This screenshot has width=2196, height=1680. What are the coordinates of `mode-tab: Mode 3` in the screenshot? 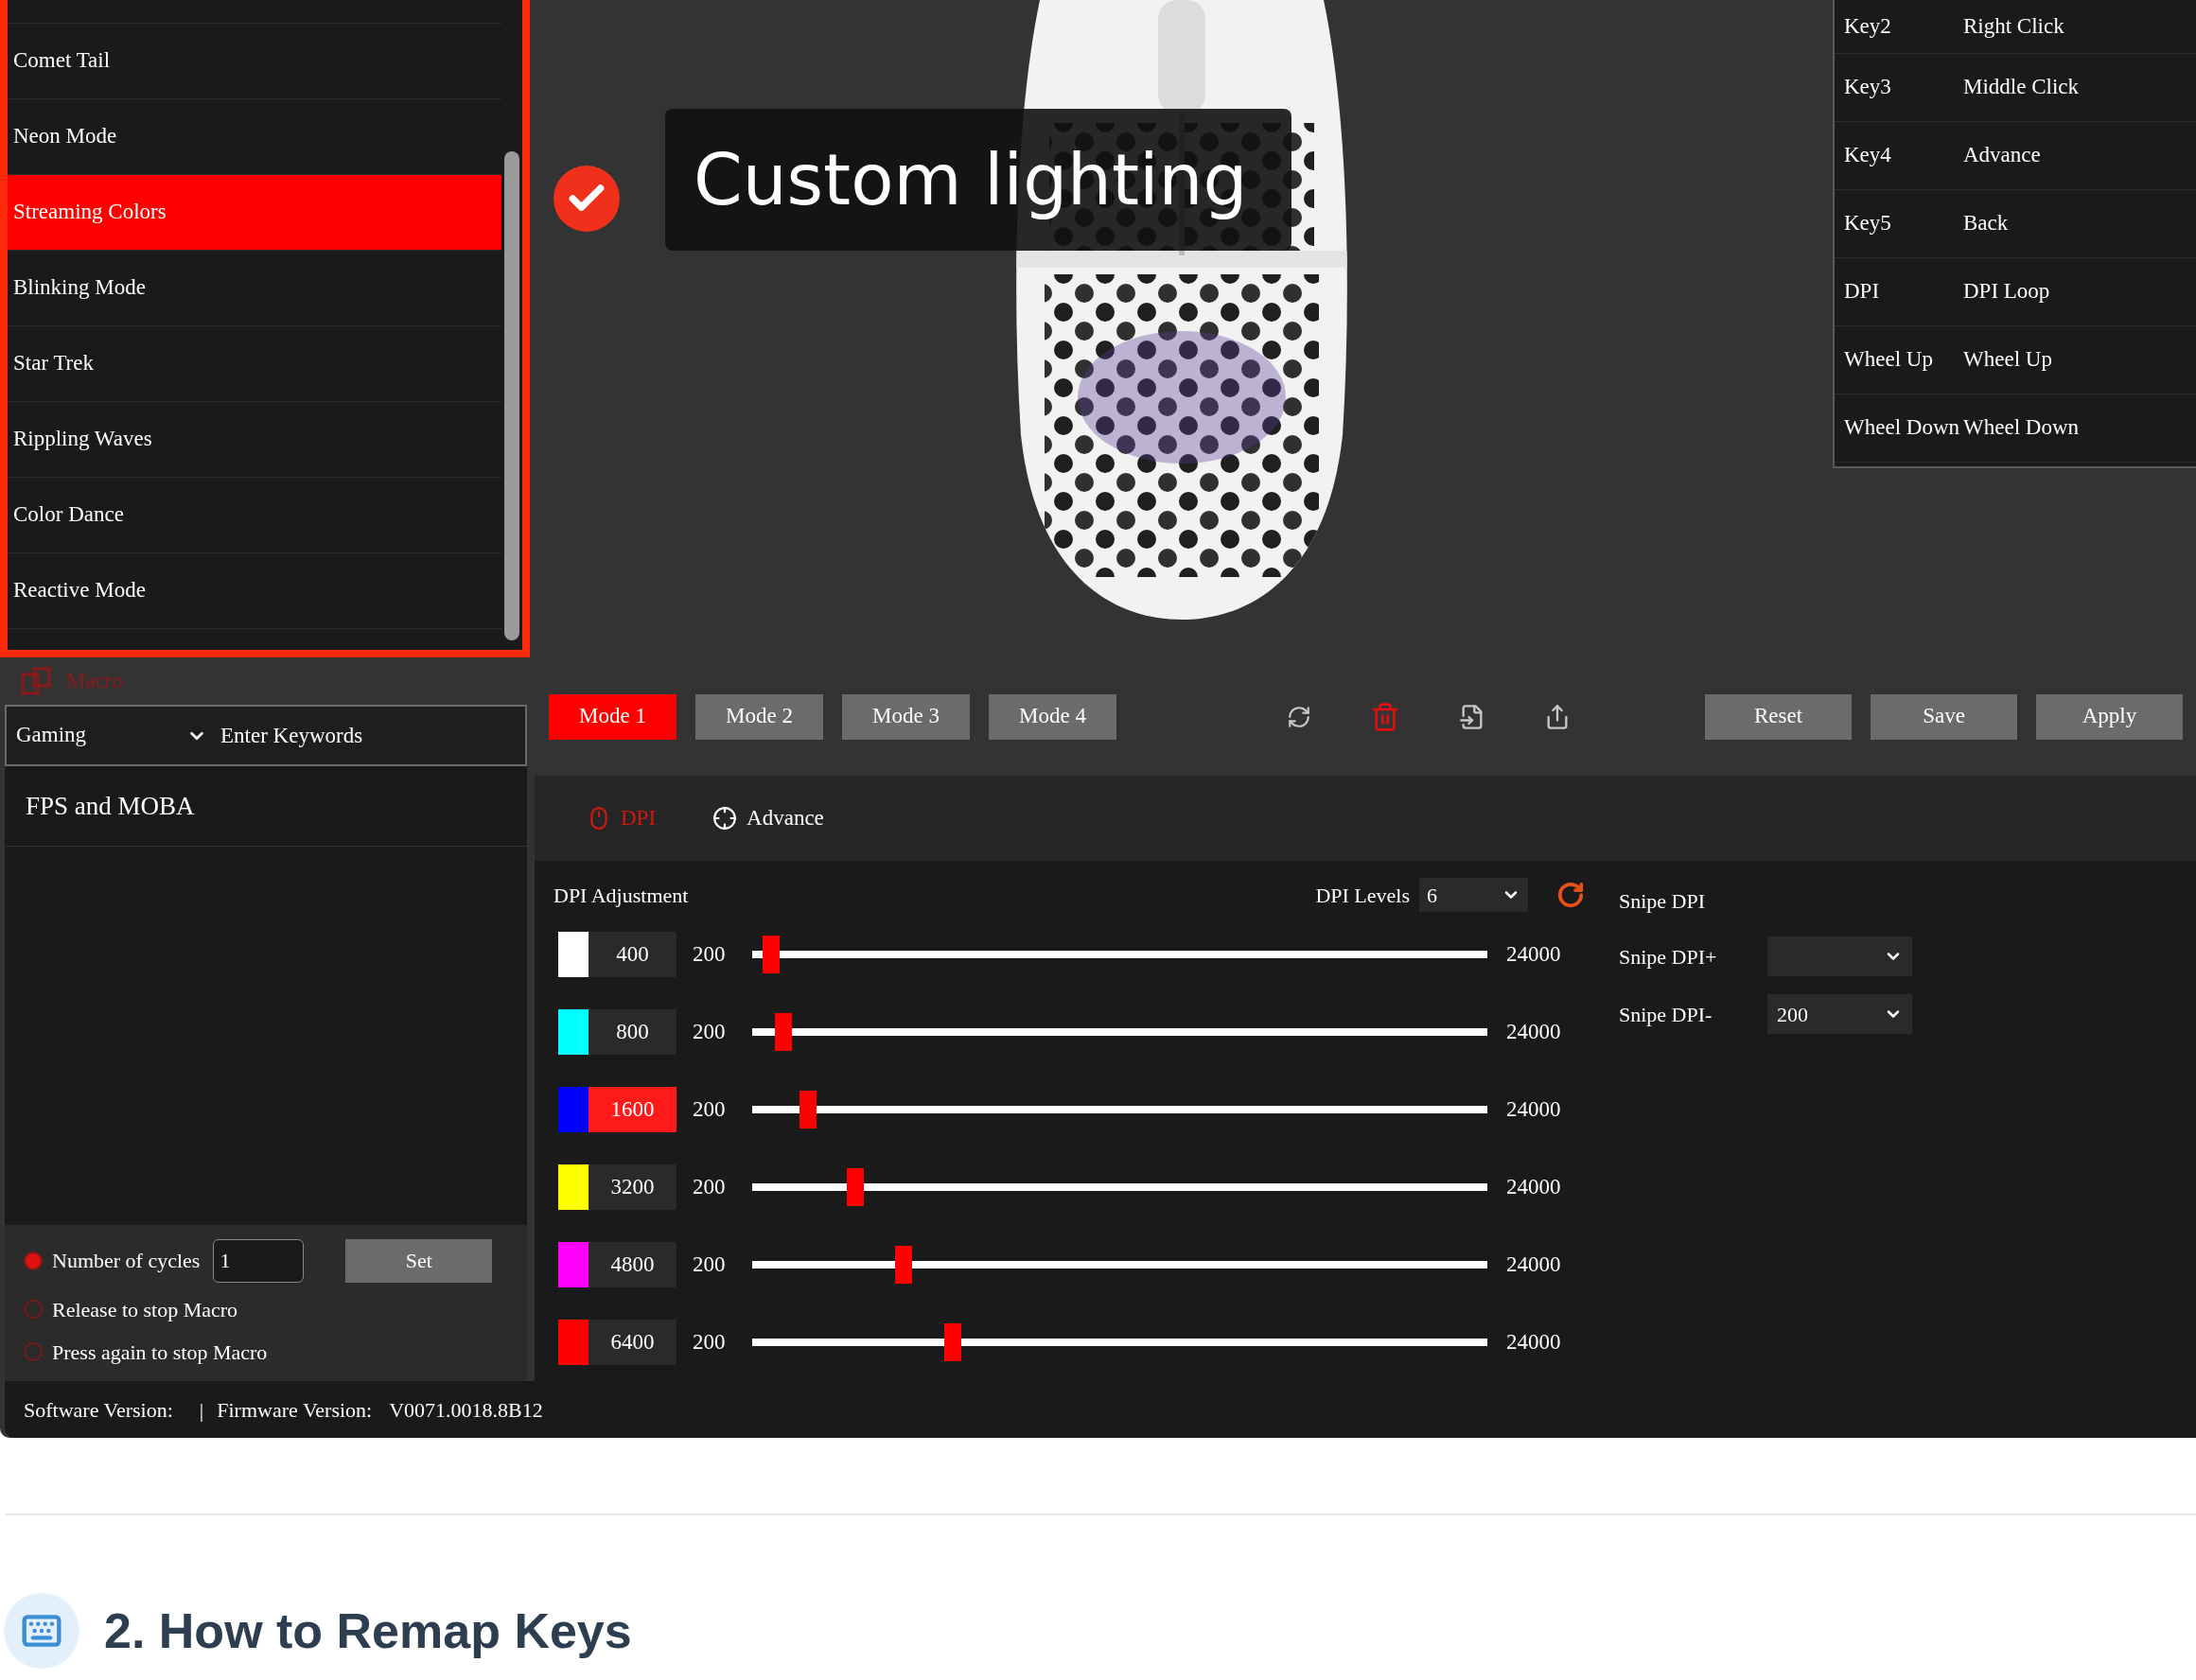 It's located at (906, 716).